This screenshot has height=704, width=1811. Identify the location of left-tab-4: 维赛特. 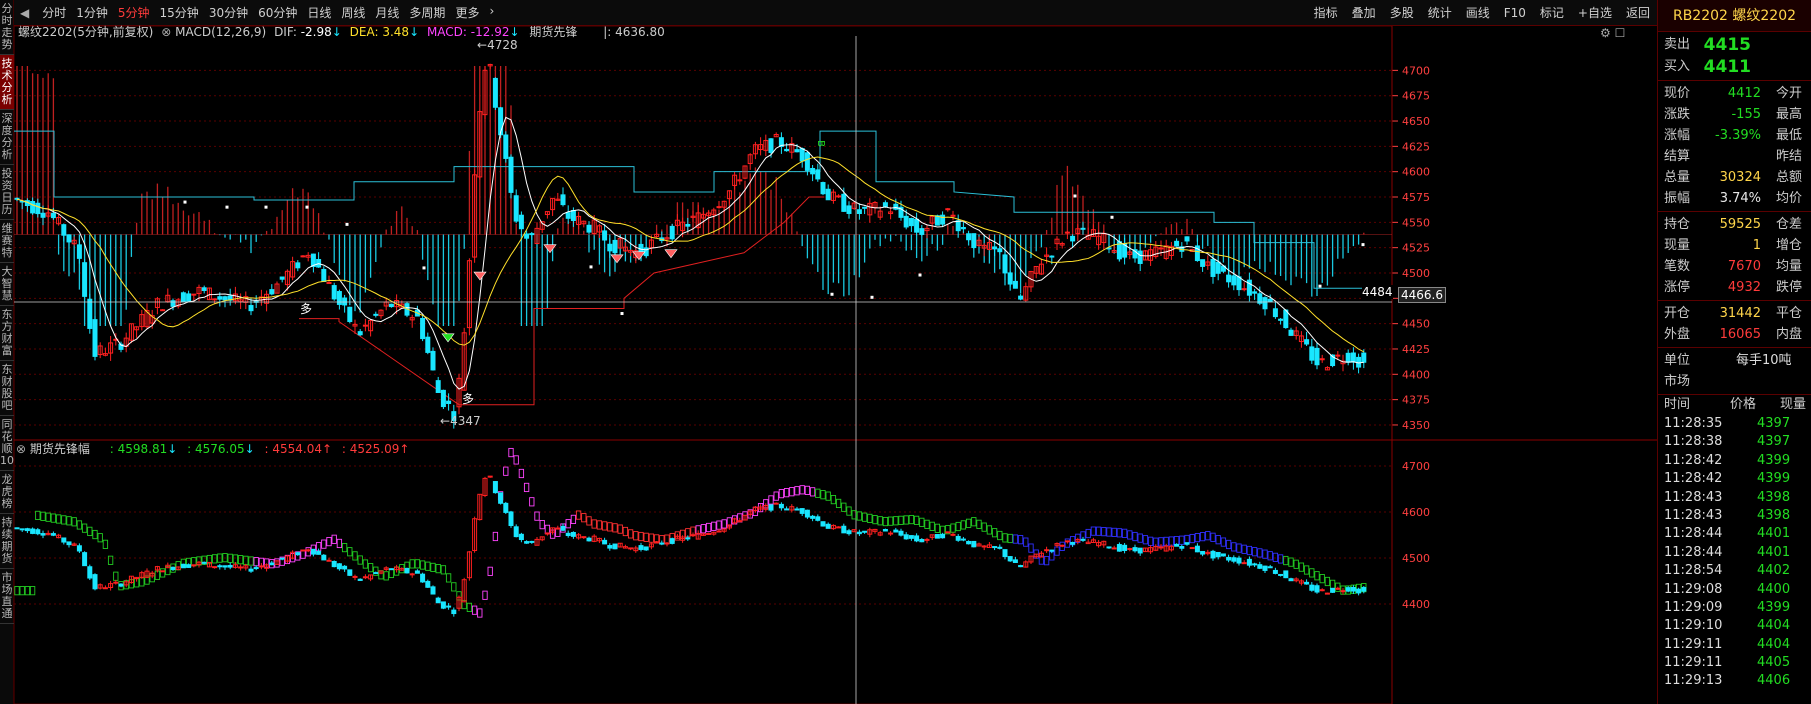
(7, 241).